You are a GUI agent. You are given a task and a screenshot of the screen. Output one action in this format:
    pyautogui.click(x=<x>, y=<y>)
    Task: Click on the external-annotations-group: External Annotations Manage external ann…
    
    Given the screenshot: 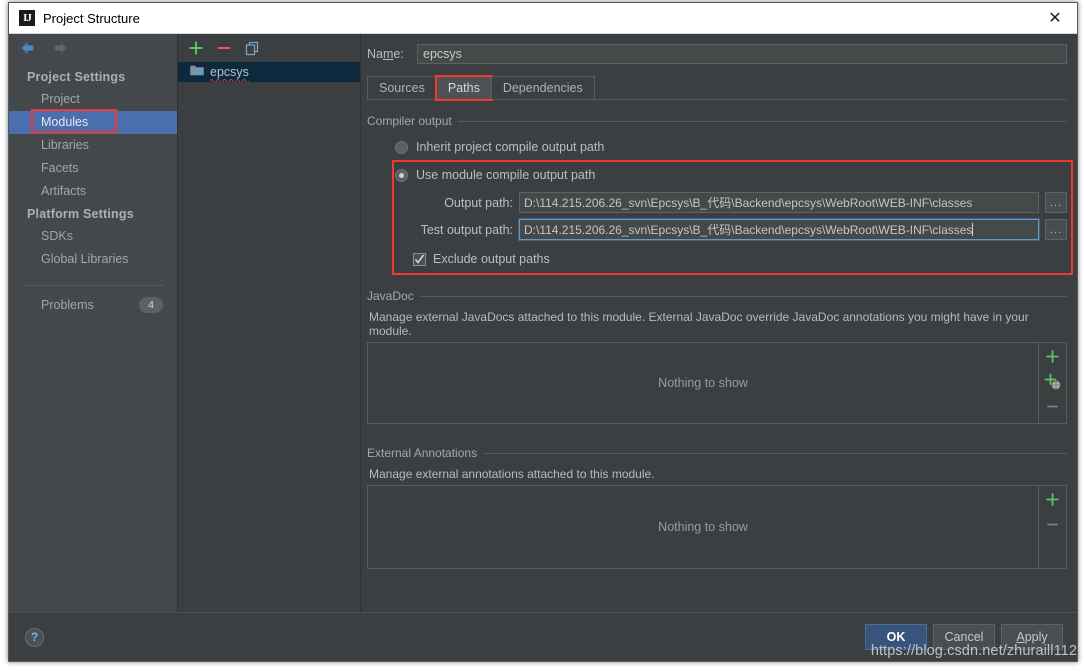 What is the action you would take?
    pyautogui.click(x=717, y=507)
    